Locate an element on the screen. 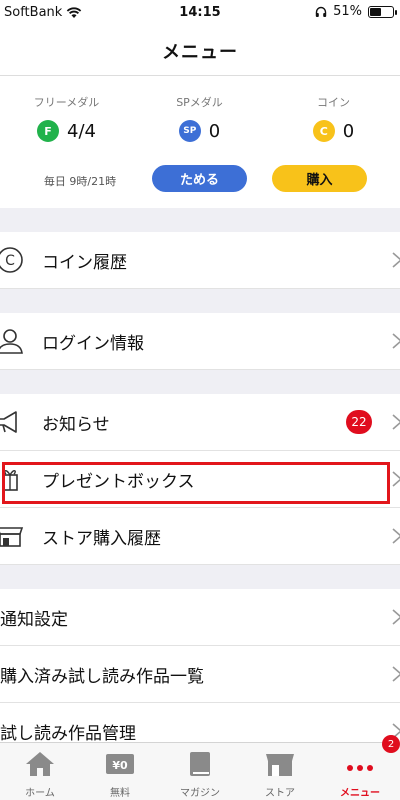 Image resolution: width=400 pixels, height=800 pixels. headphones-icon is located at coordinates (321, 11).